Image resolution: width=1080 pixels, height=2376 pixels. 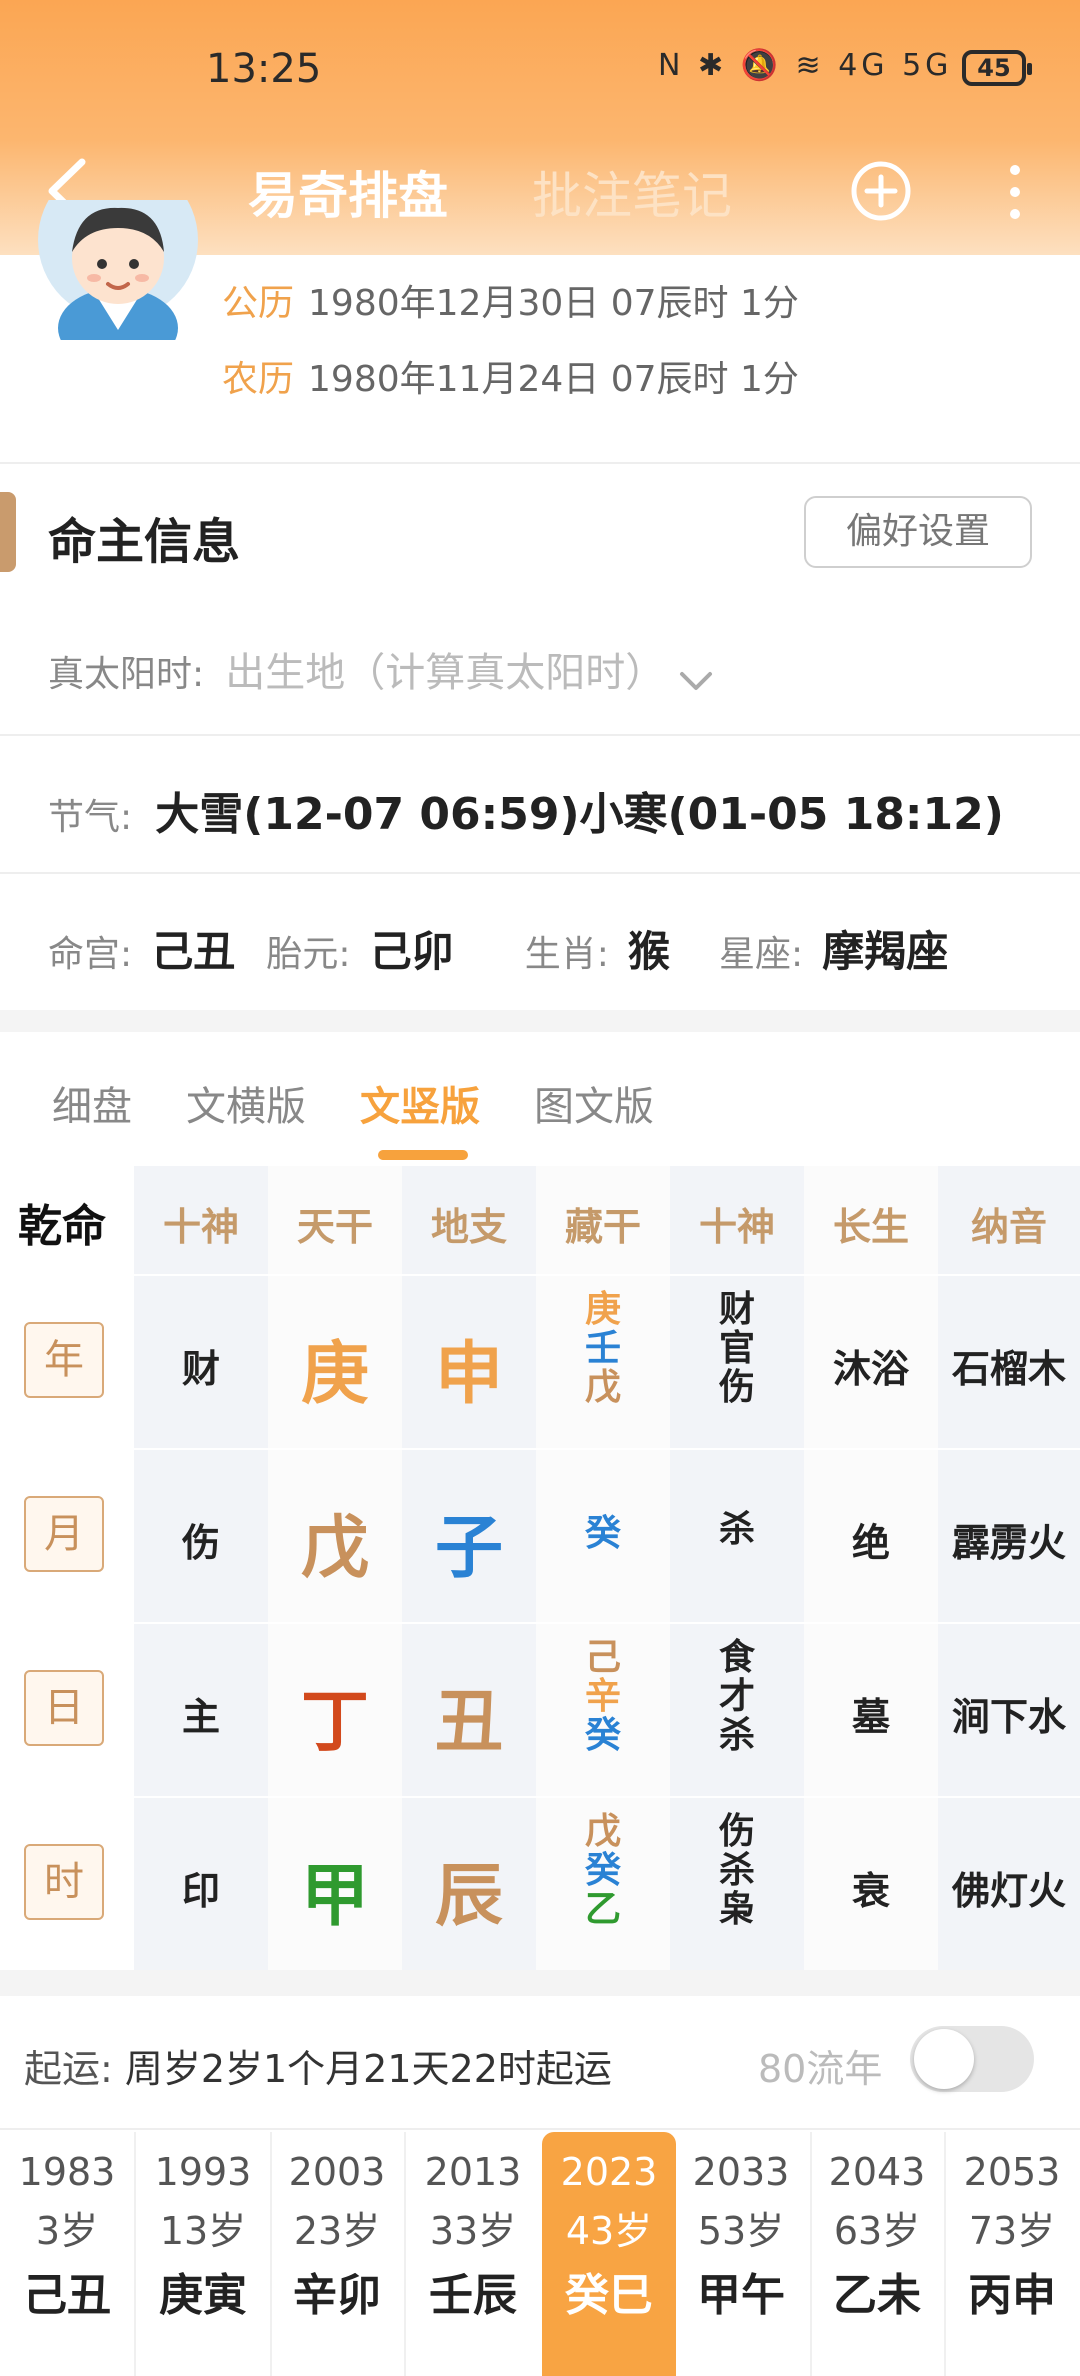 I want to click on shishen2-item: 才, so click(x=736, y=1696).